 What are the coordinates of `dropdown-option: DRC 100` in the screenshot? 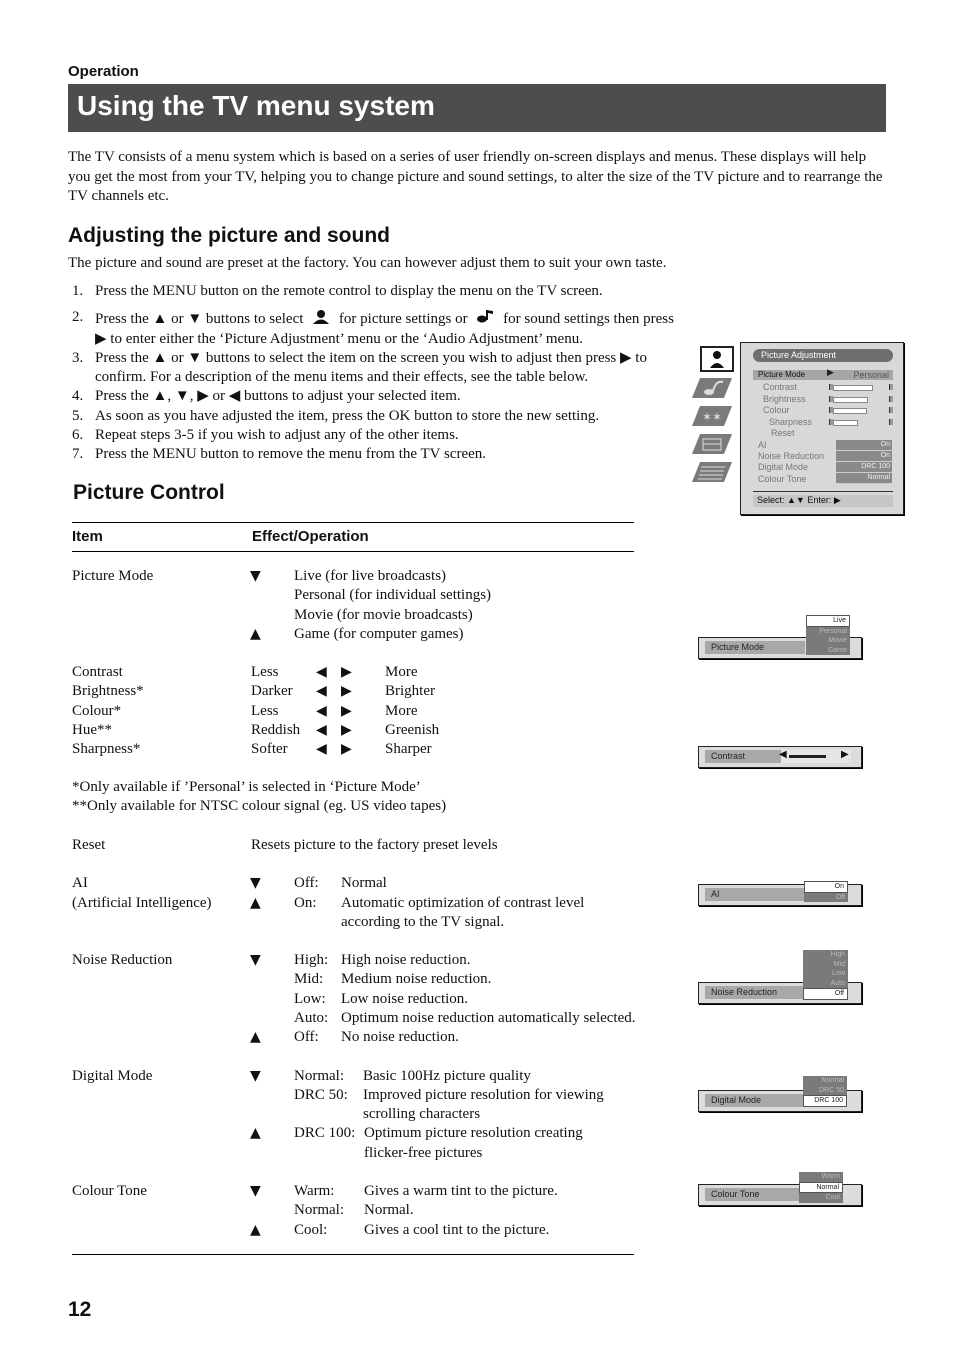 It's located at (825, 1101).